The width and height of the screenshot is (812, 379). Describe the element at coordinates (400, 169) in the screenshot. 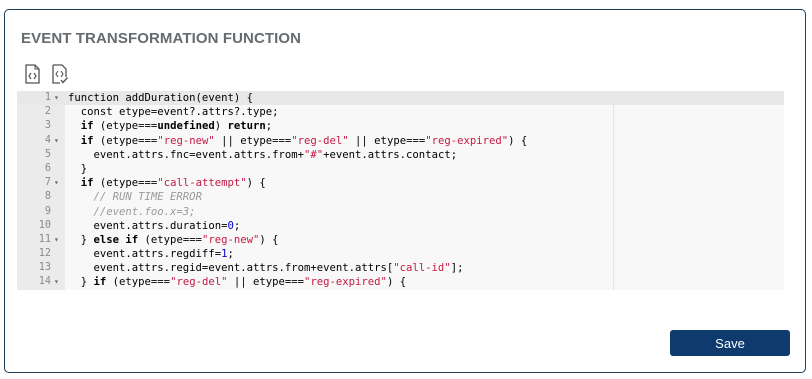

I see `code-line: 6 }` at that location.